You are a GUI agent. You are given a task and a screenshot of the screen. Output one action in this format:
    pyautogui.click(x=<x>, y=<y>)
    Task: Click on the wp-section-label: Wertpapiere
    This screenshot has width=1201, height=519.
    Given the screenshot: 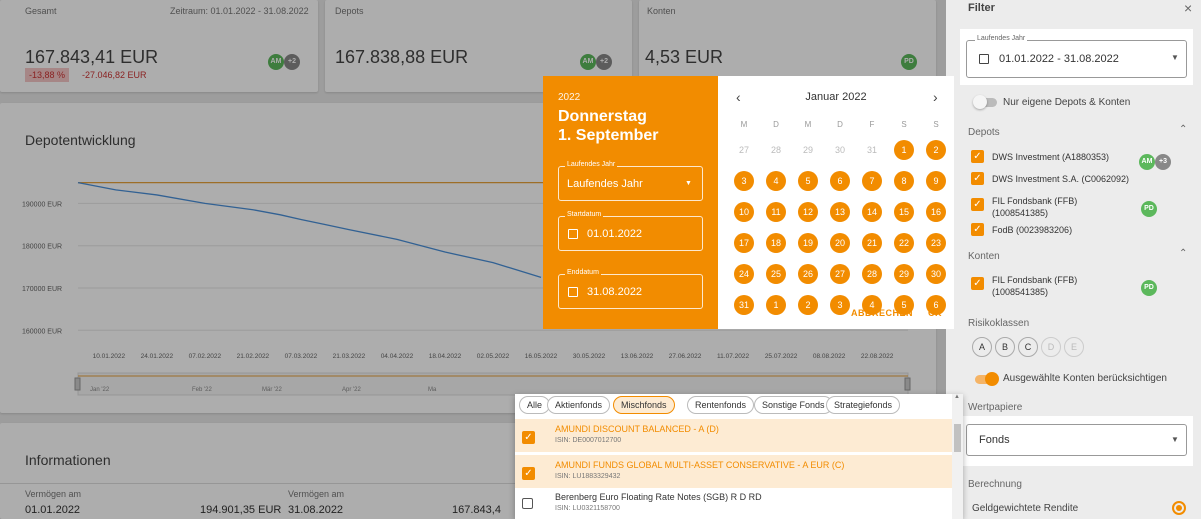 What is the action you would take?
    pyautogui.click(x=995, y=407)
    